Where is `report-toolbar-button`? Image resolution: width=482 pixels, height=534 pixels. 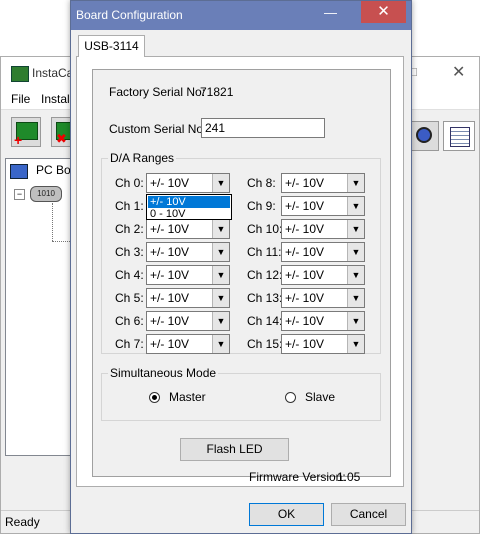 report-toolbar-button is located at coordinates (459, 136).